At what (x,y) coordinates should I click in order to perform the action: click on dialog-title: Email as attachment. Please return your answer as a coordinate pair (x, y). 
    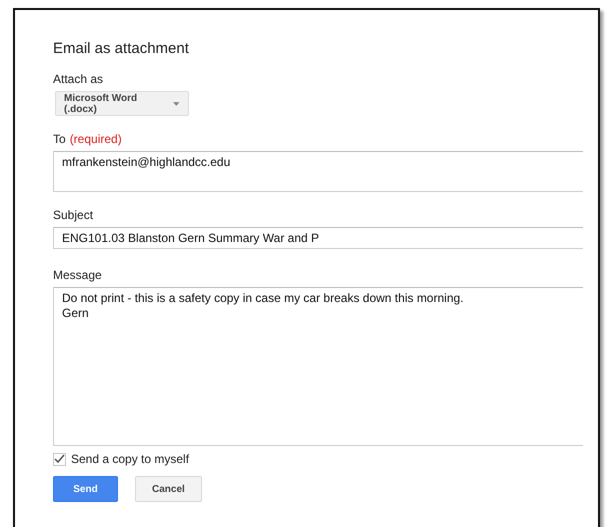
    Looking at the image, I should click on (121, 48).